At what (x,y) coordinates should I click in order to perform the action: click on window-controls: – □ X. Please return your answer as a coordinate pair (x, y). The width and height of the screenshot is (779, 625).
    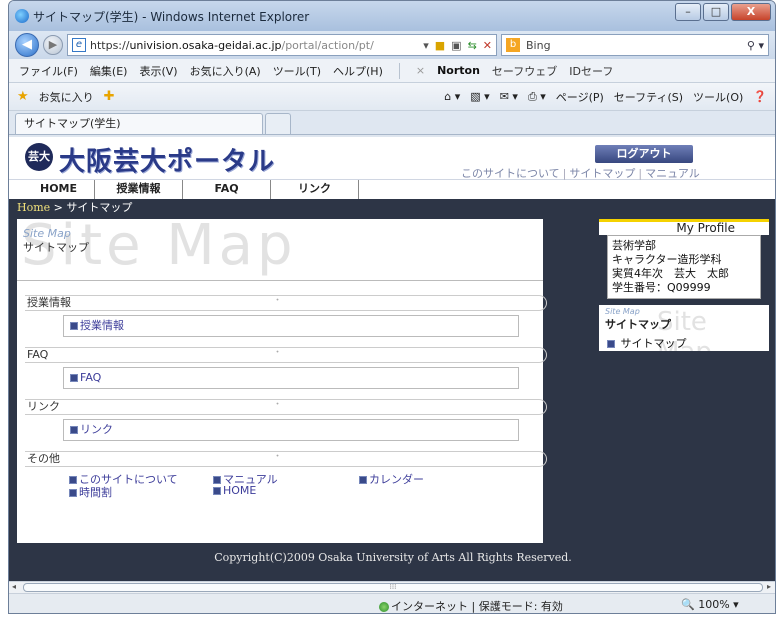
    Looking at the image, I should click on (723, 12).